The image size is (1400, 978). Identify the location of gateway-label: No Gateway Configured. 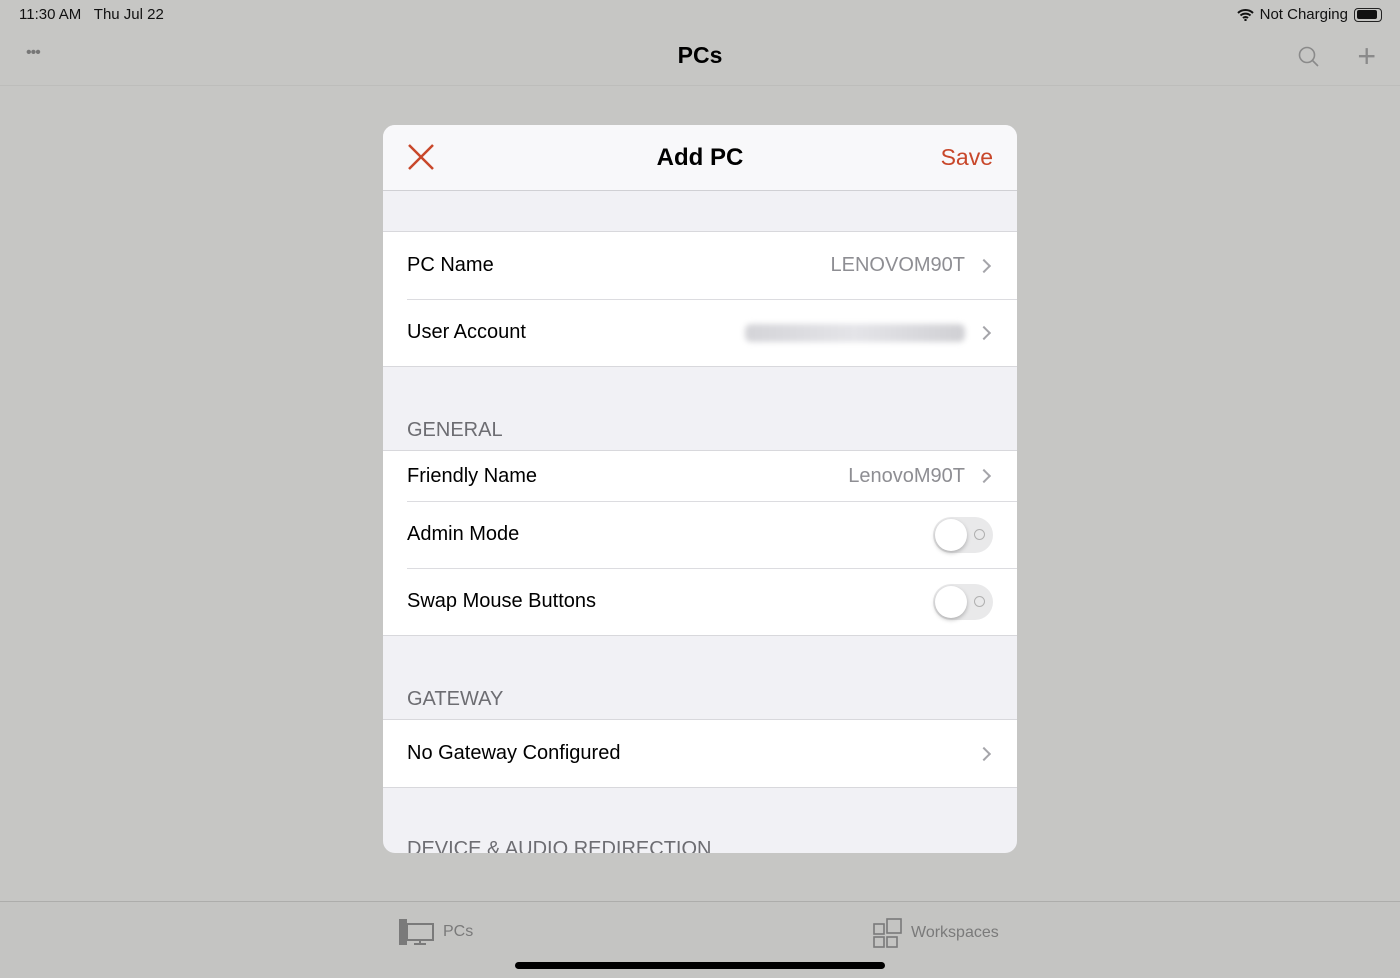
(514, 753).